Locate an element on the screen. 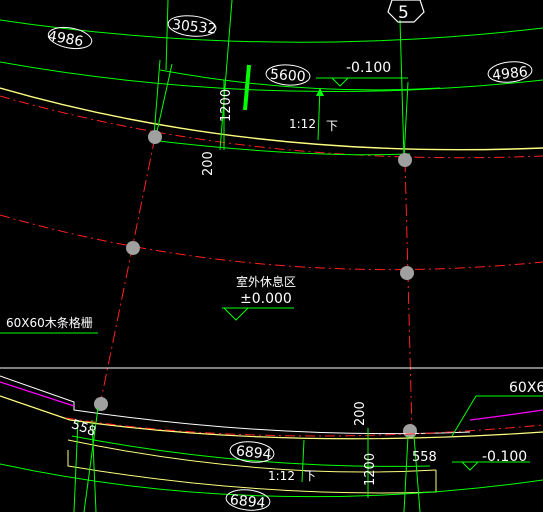  red-axis-arc-top is located at coordinates (271, 127).